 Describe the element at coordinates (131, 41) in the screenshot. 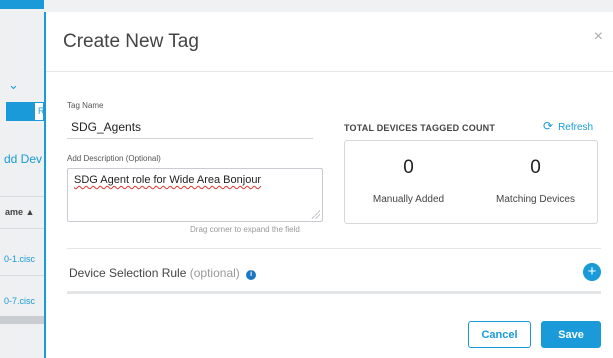

I see `modal-title: Create New Tag` at that location.